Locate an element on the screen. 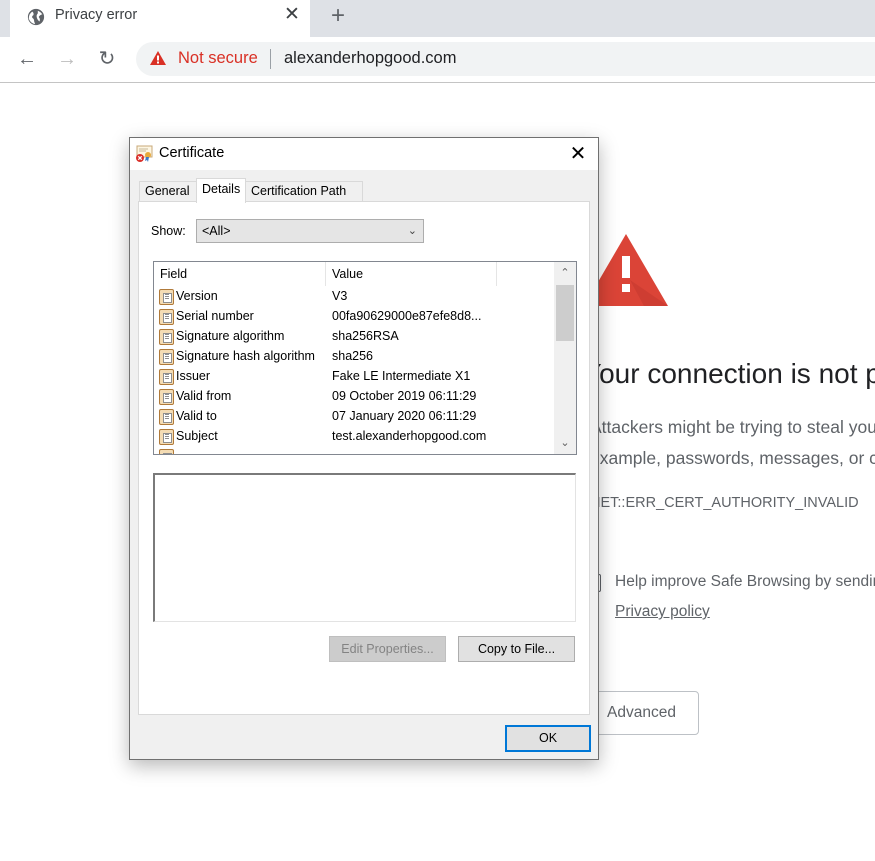 The image size is (875, 861). field-value: Fake LE Intermediate X1 is located at coordinates (401, 376).